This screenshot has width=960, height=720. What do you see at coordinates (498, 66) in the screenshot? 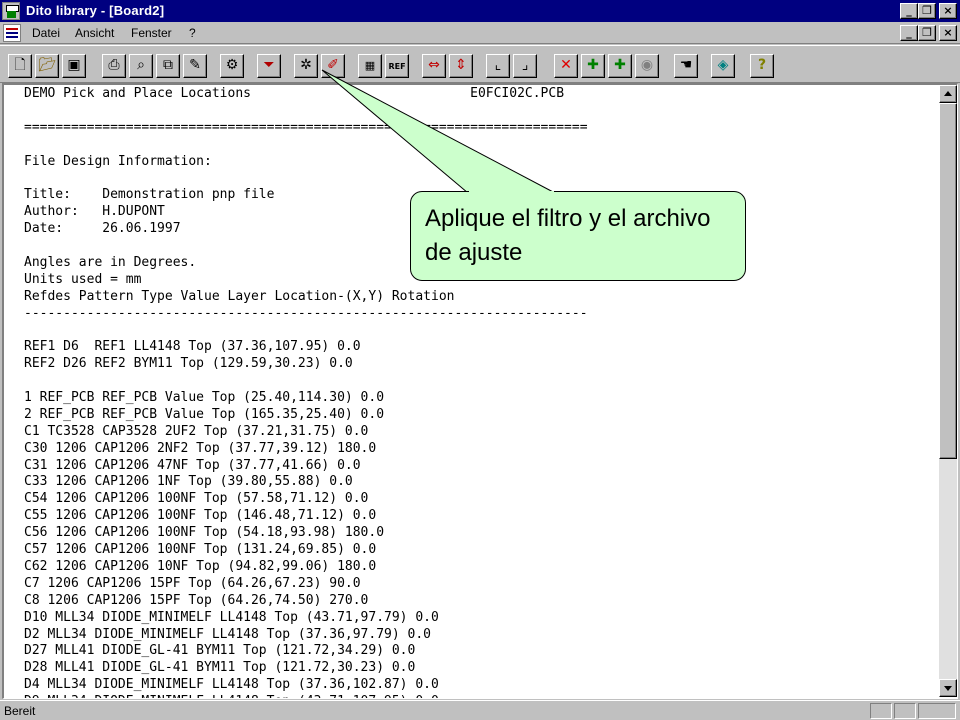
I see `axis-x-icon: ⌞` at bounding box center [498, 66].